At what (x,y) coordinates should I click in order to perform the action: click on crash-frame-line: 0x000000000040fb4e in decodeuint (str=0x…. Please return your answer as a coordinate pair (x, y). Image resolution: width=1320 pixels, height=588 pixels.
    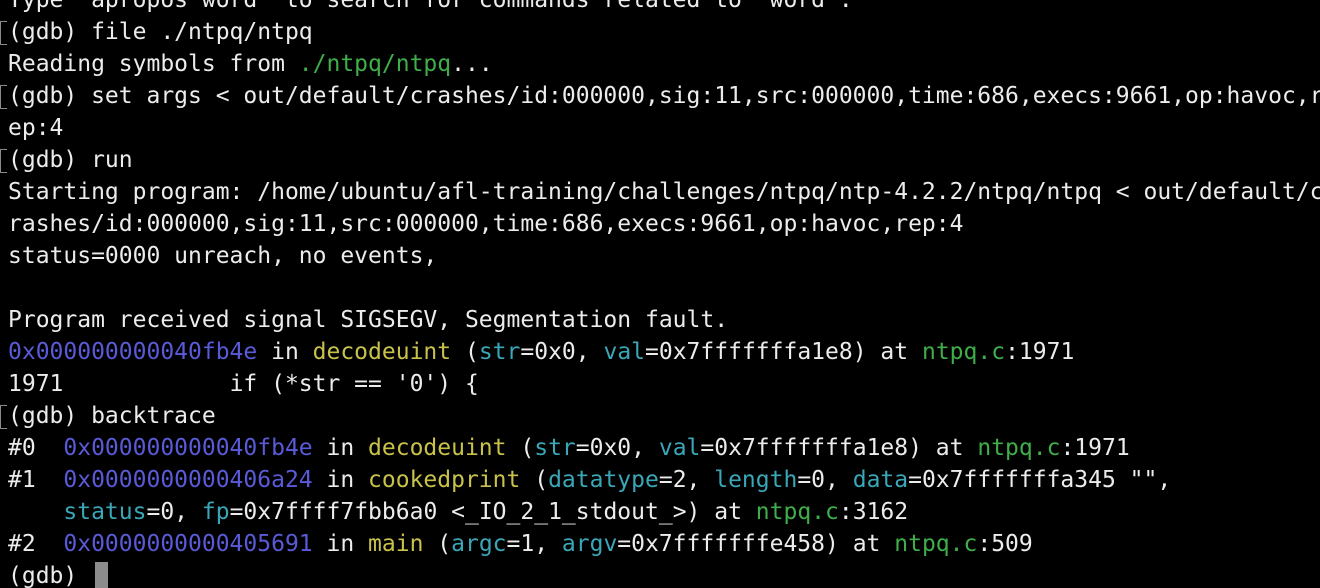
    Looking at the image, I should click on (541, 352).